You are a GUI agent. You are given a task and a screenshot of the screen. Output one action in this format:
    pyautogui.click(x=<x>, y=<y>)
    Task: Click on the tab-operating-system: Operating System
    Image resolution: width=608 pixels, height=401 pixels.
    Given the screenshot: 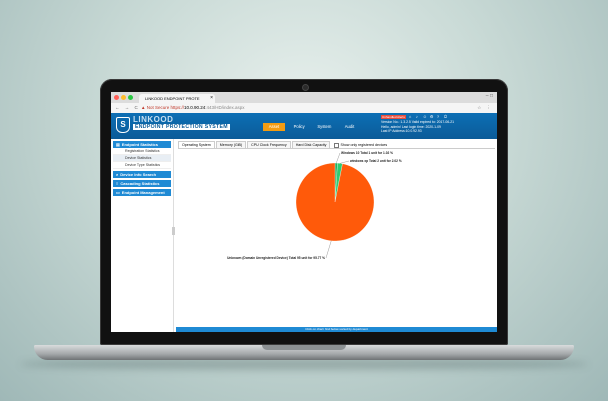 What is the action you would take?
    pyautogui.click(x=196, y=144)
    